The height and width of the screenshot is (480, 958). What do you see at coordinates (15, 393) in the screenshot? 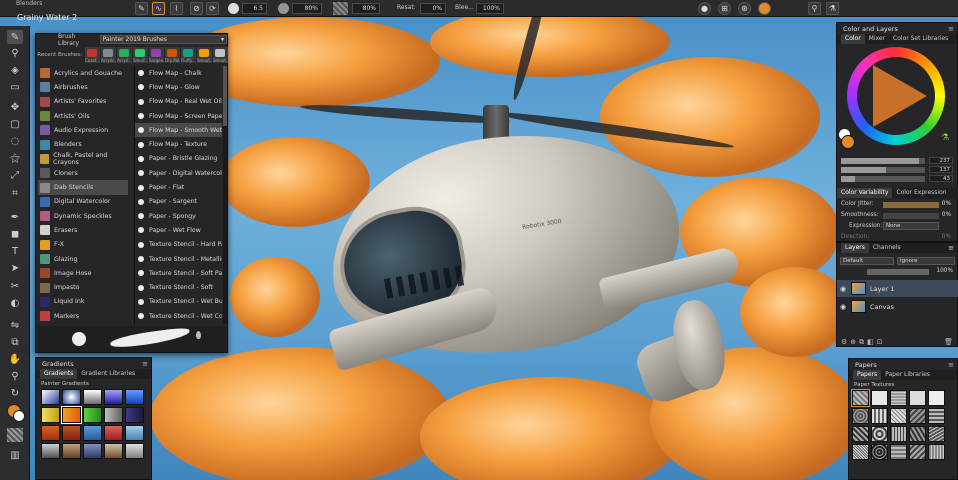
I see `rotate-page-icon: ↻` at bounding box center [15, 393].